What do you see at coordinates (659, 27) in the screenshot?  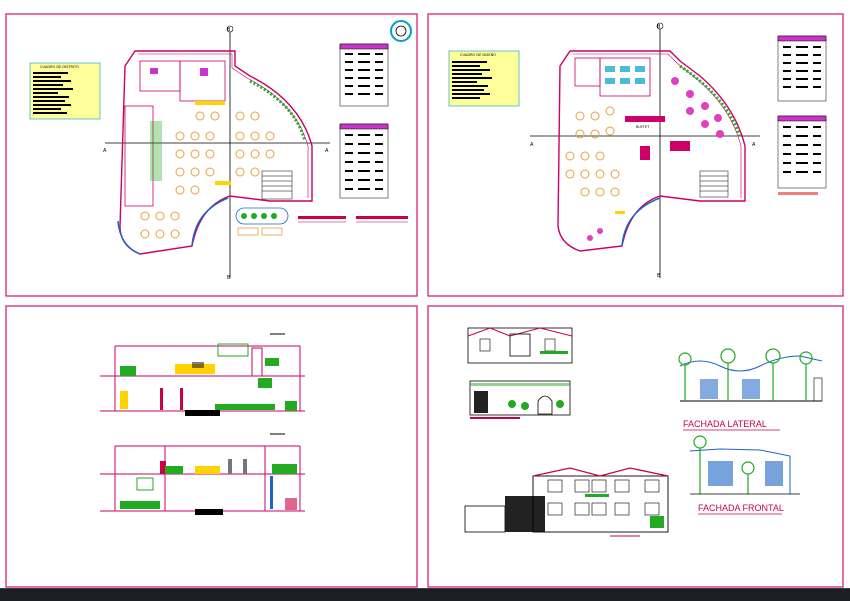 I see `plan2-axis-top-label: B` at bounding box center [659, 27].